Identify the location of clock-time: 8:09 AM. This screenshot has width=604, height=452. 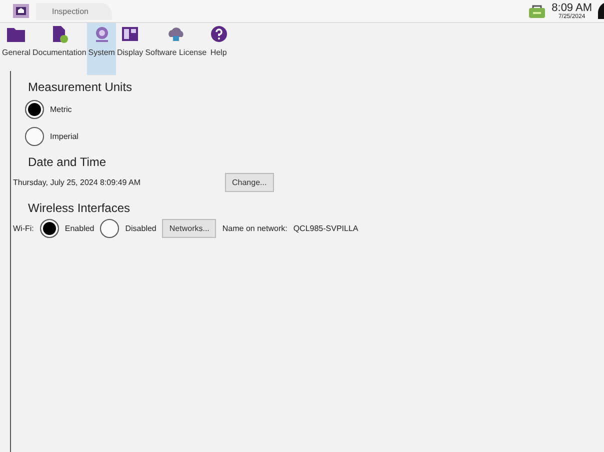
(572, 8).